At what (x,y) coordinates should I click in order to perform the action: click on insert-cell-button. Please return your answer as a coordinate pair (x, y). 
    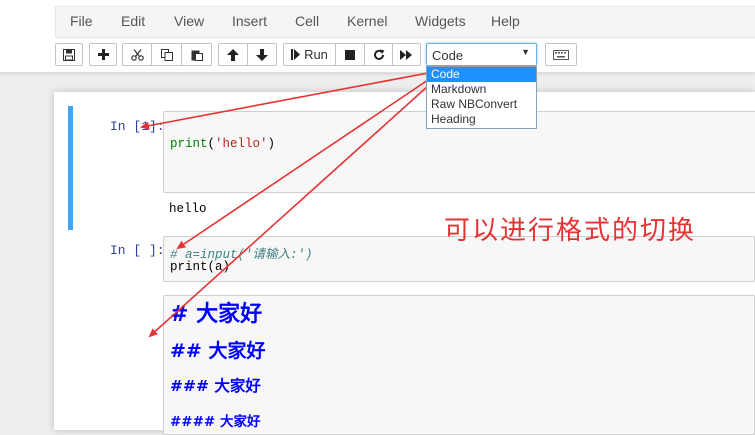
    Looking at the image, I should click on (103, 54).